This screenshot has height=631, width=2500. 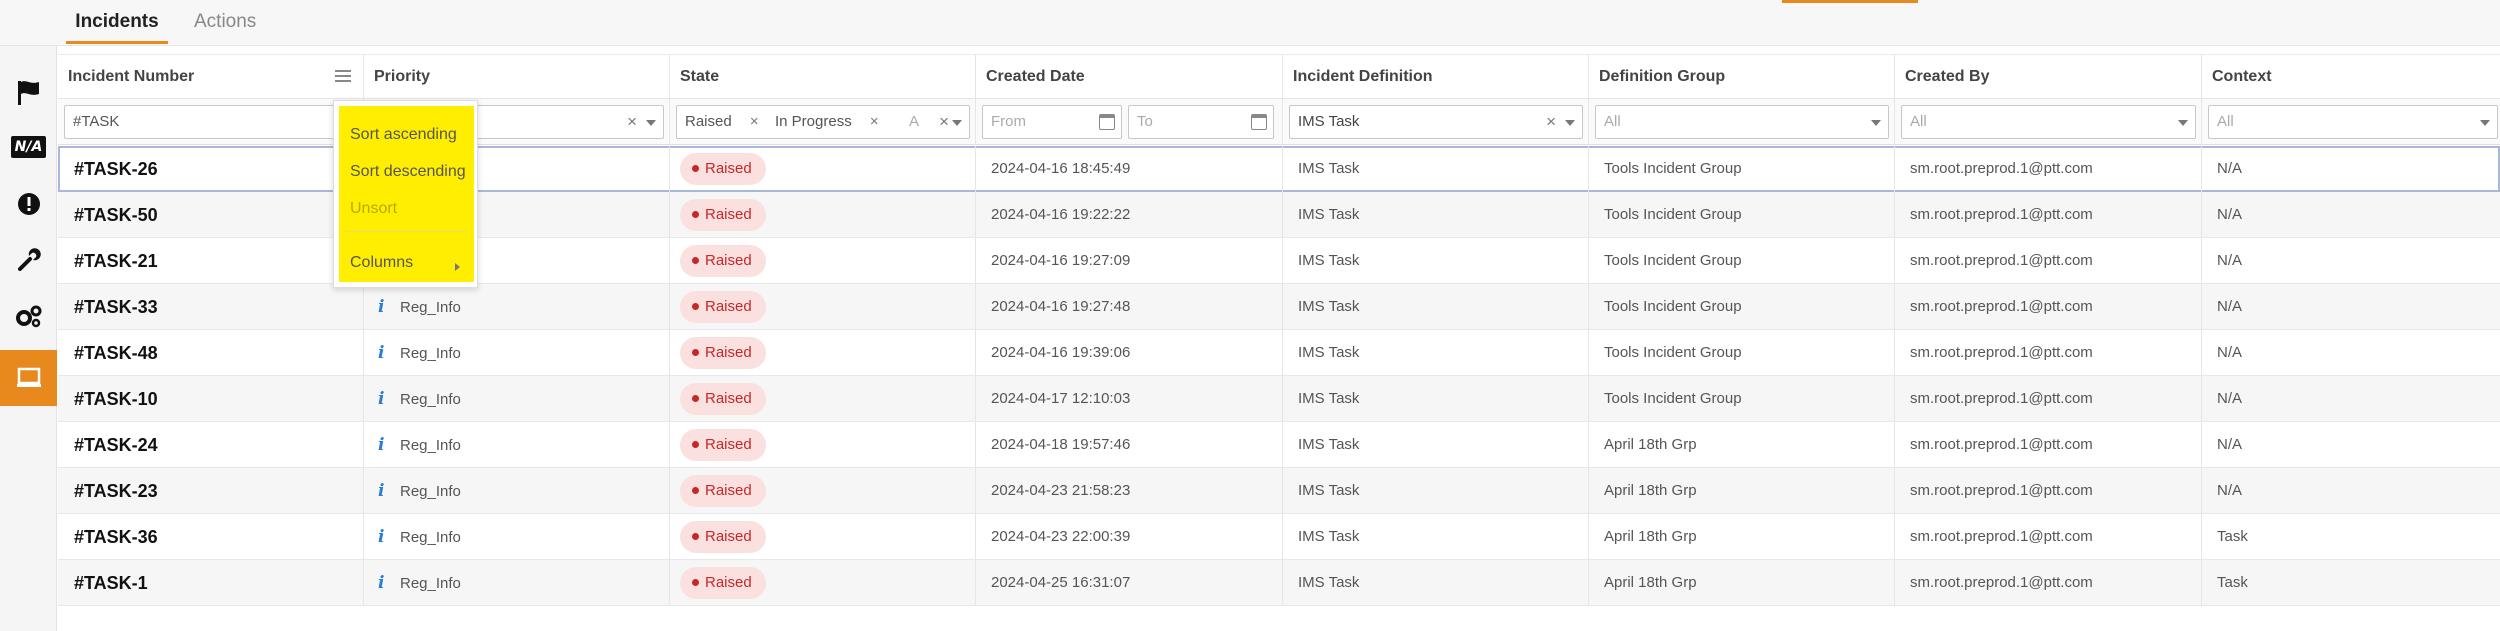 What do you see at coordinates (823, 77) in the screenshot?
I see `column-header-state: State` at bounding box center [823, 77].